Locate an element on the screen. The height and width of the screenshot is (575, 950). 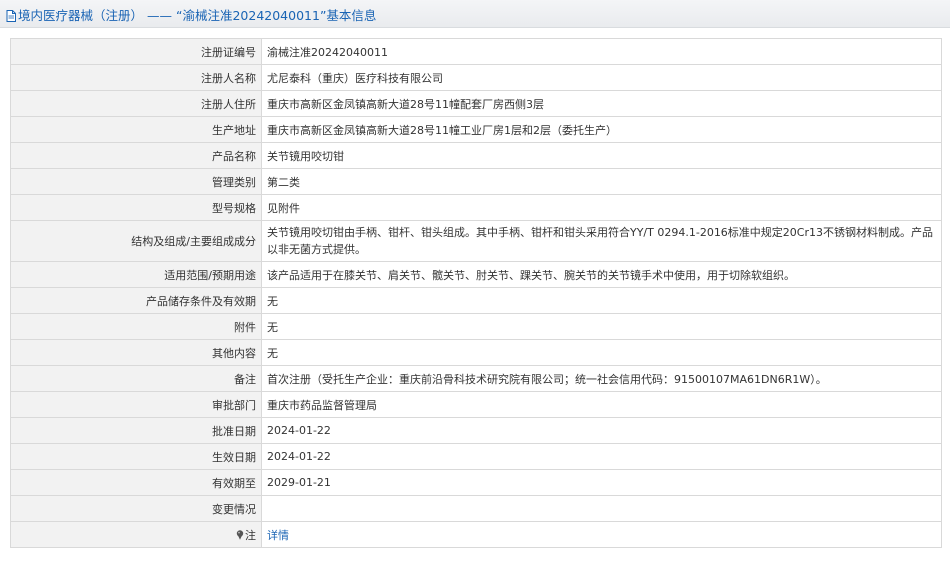
document-icon is located at coordinates (11, 16).